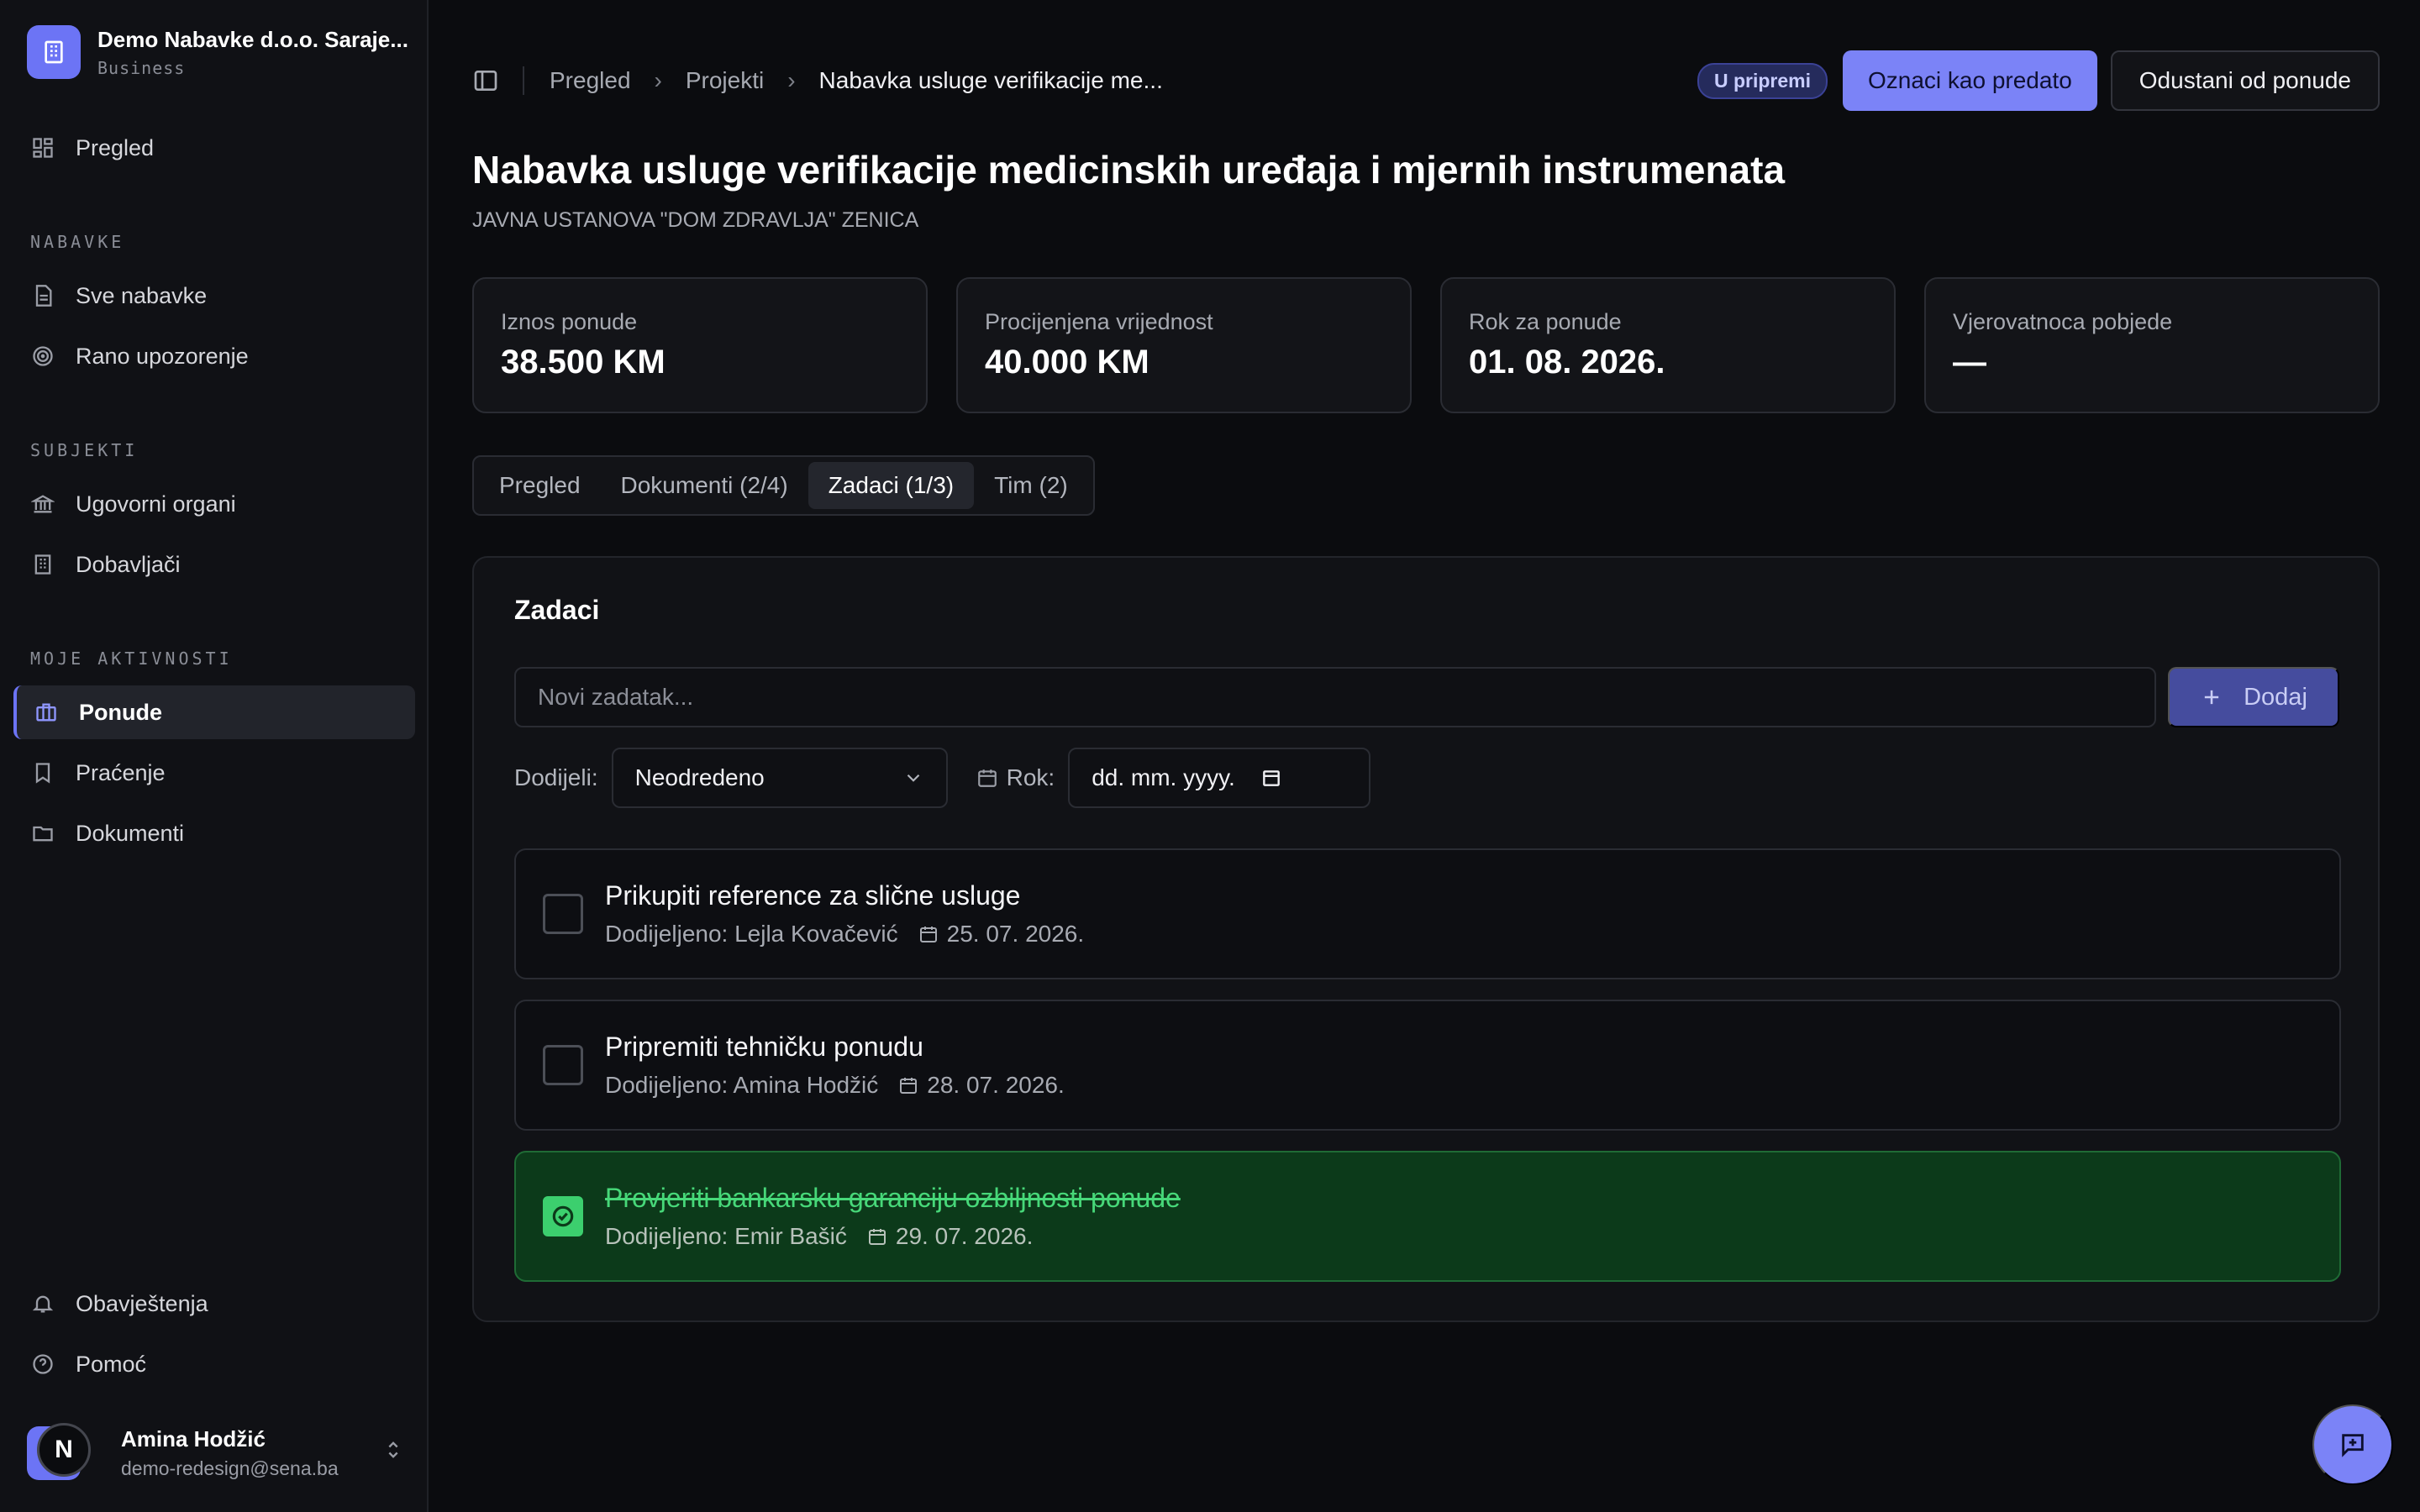  Describe the element at coordinates (557, 610) in the screenshot. I see `tasks-card-title: Zadaci` at that location.